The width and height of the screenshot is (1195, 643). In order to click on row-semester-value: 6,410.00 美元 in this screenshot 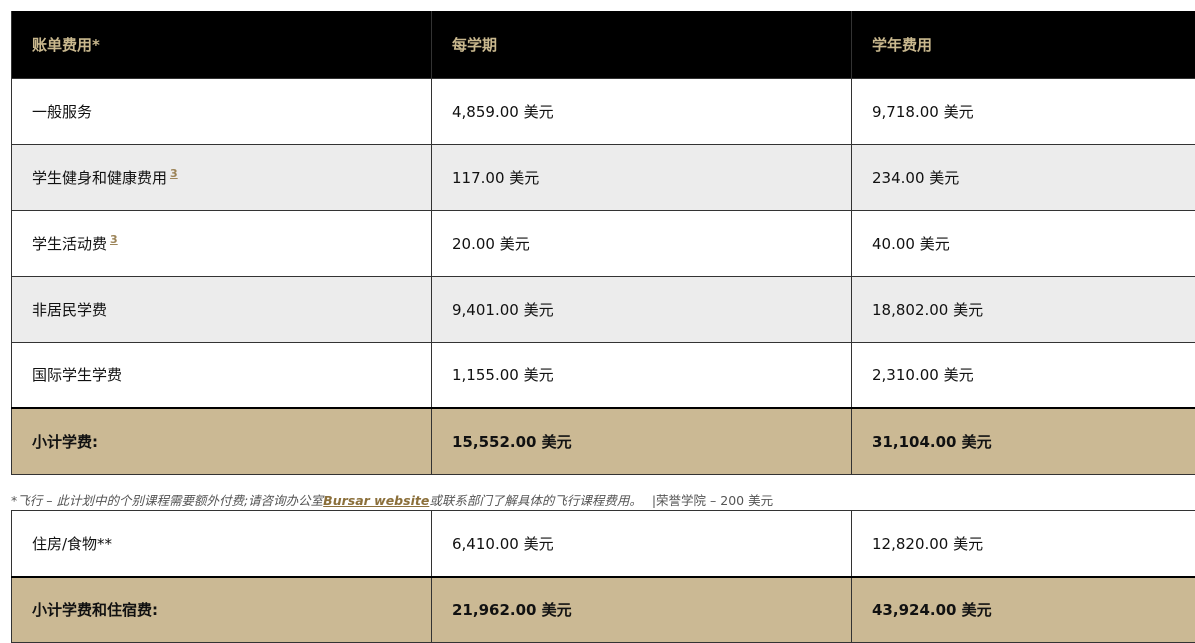, I will do `click(642, 544)`.